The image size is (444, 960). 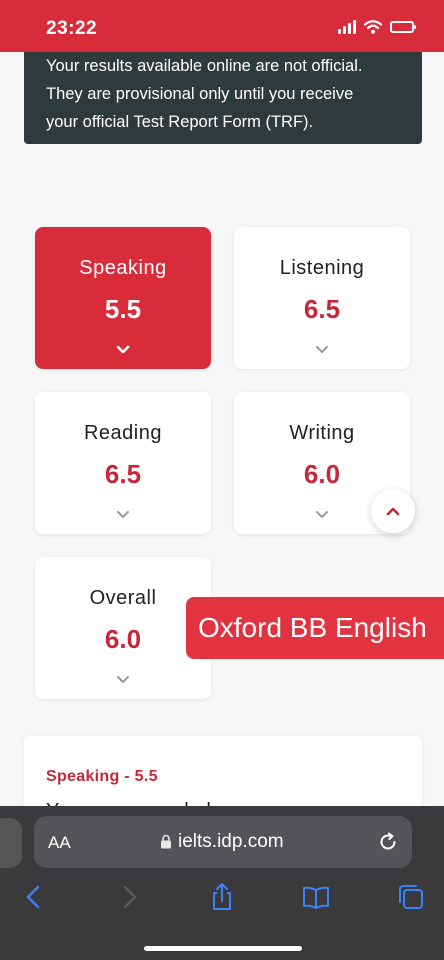 I want to click on home-indicator, so click(x=223, y=948).